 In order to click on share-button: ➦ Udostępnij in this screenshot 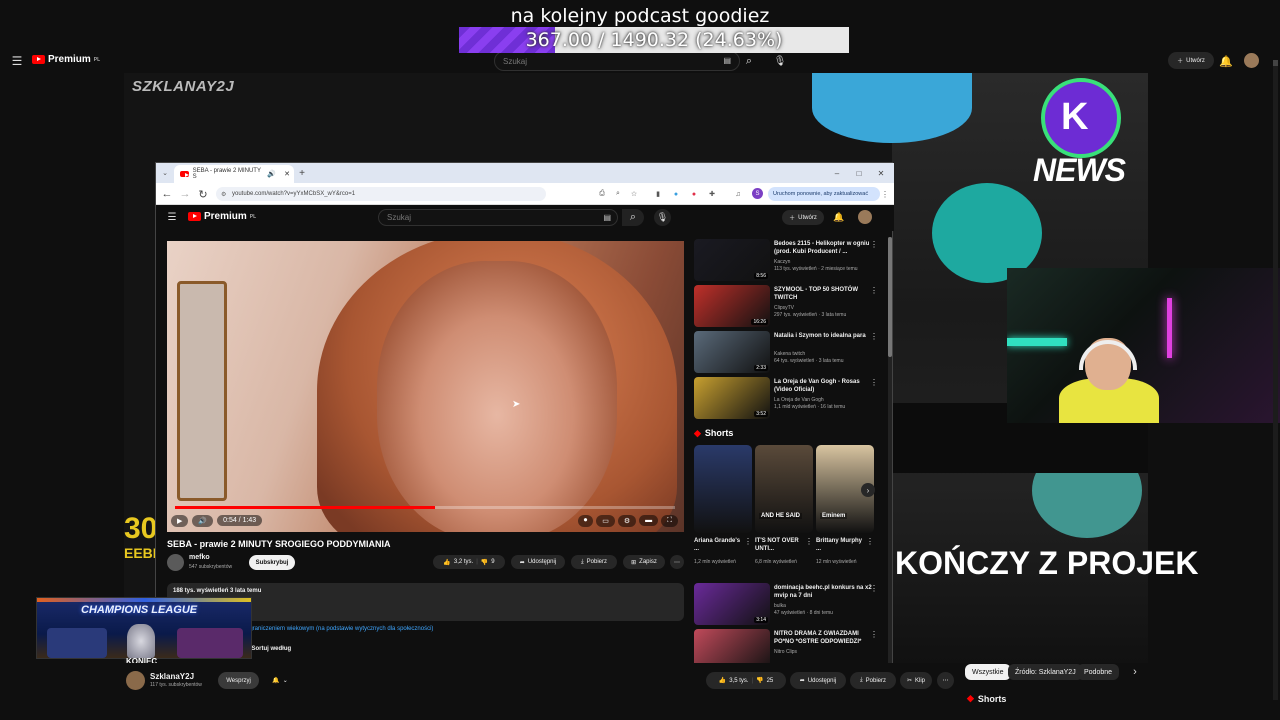, I will do `click(538, 562)`.